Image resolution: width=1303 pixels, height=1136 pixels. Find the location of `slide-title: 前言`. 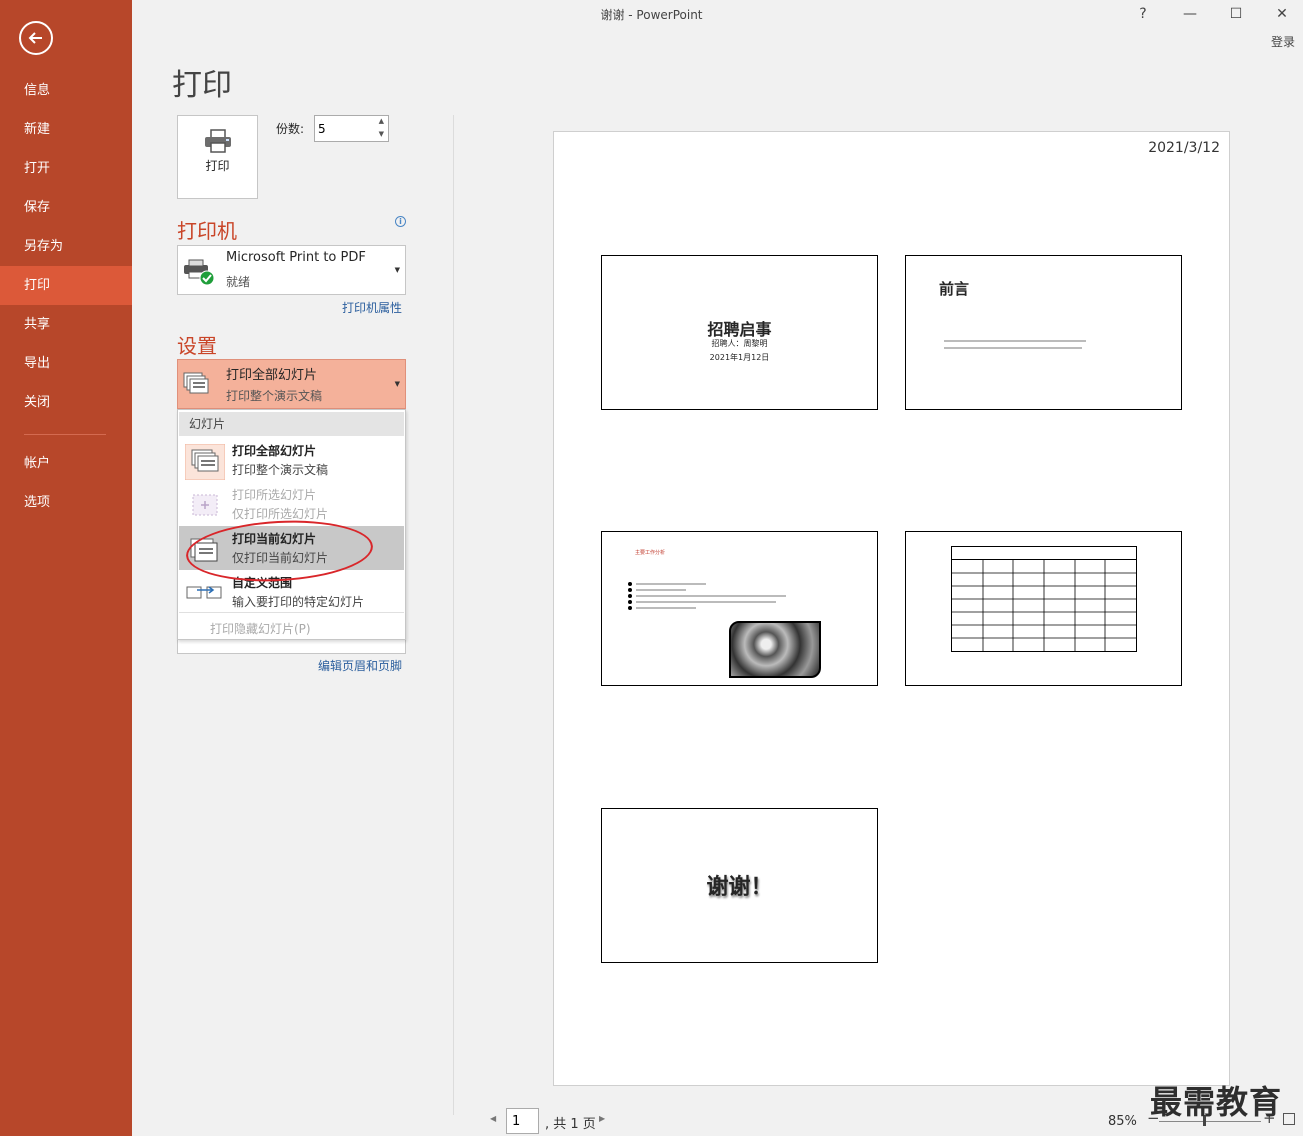

slide-title: 前言 is located at coordinates (954, 289).